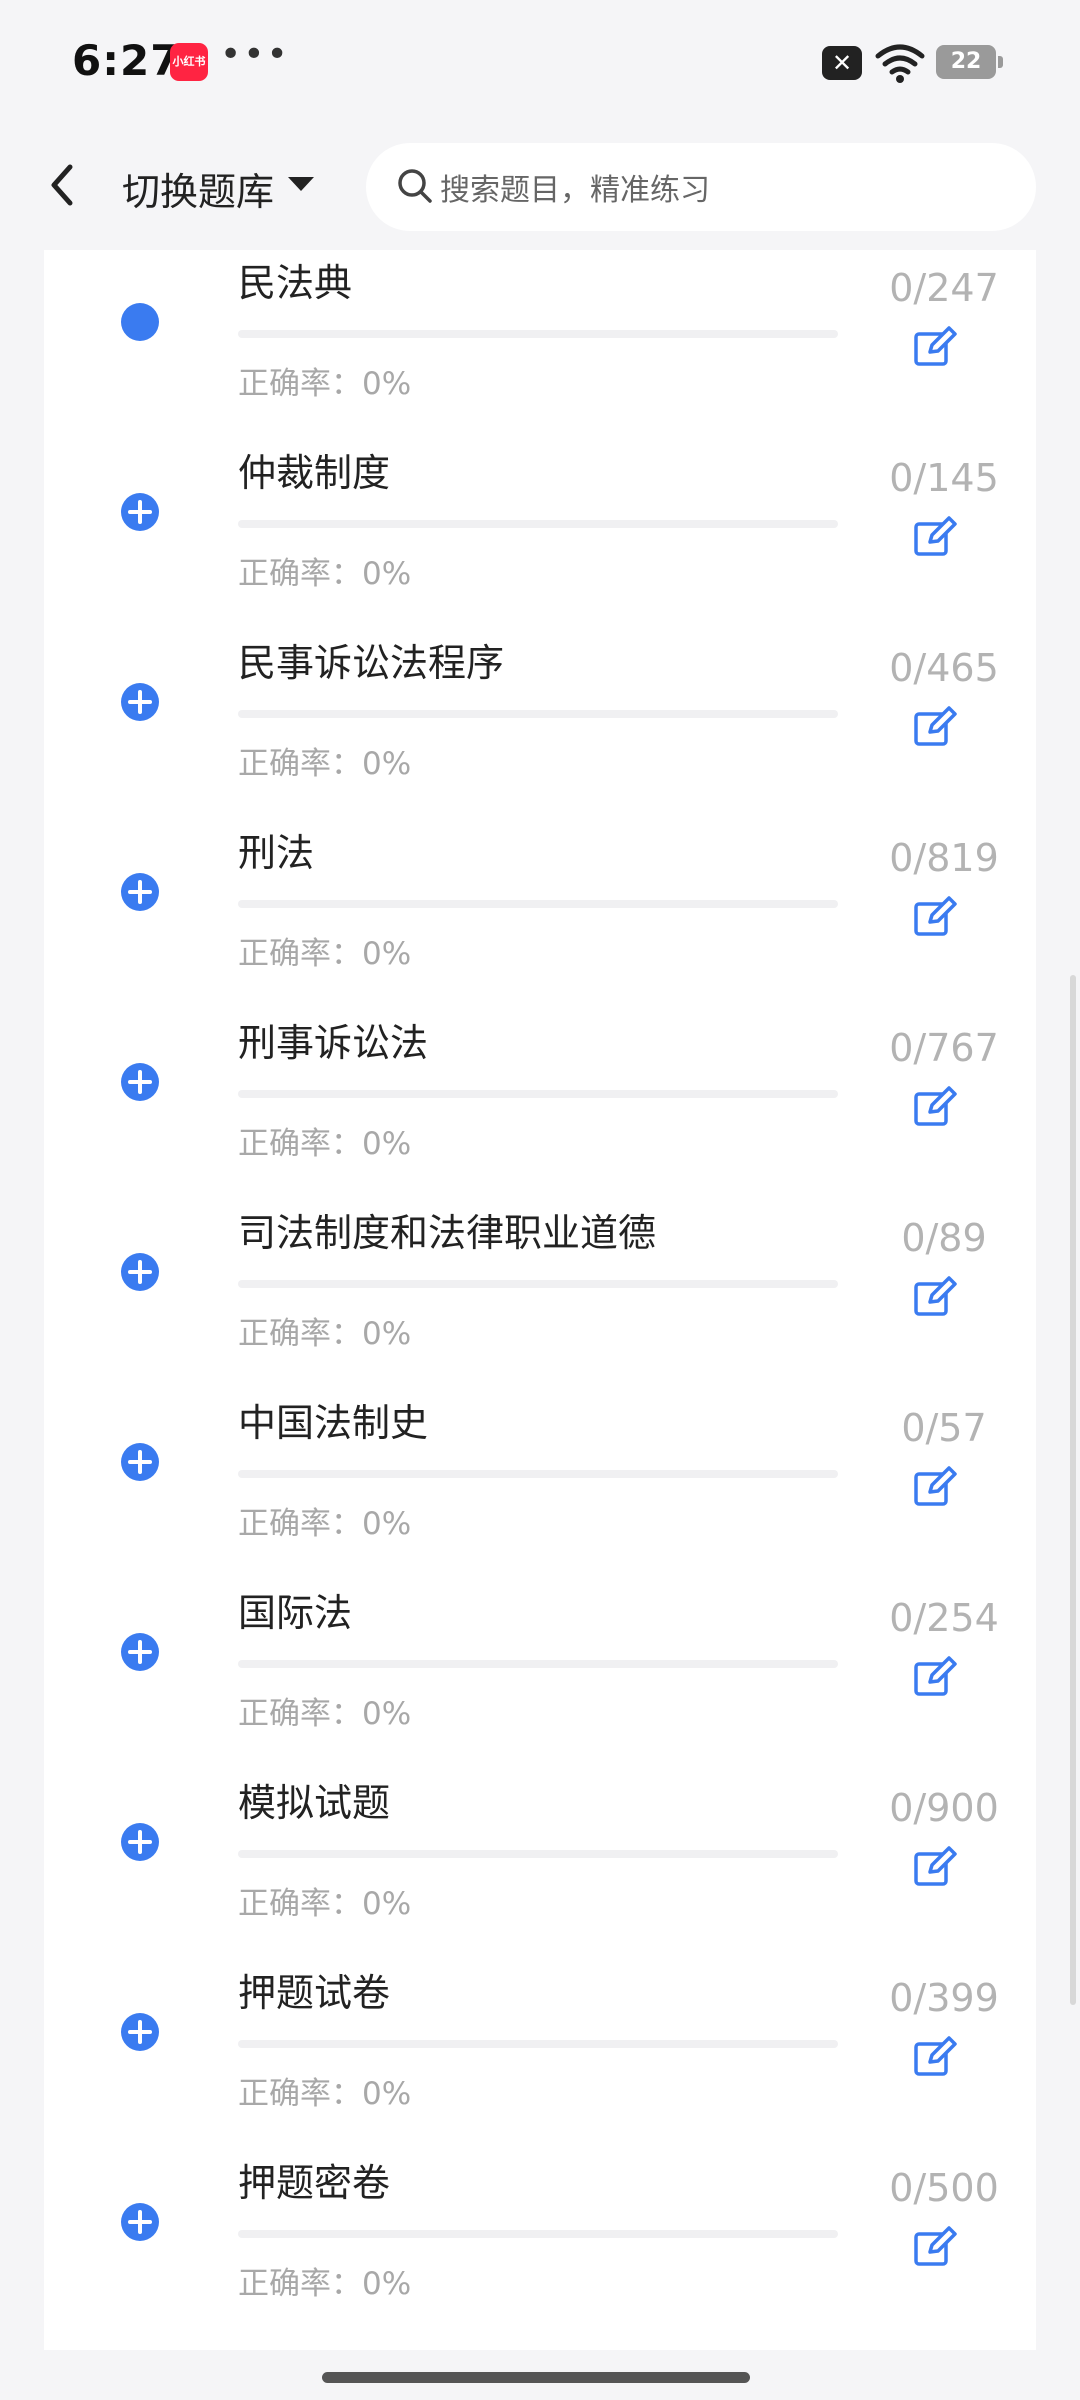 The image size is (1080, 2400). Describe the element at coordinates (540, 1056) in the screenshot. I see `list-item: 刑事诉讼法 正确率：0% 0/767` at that location.